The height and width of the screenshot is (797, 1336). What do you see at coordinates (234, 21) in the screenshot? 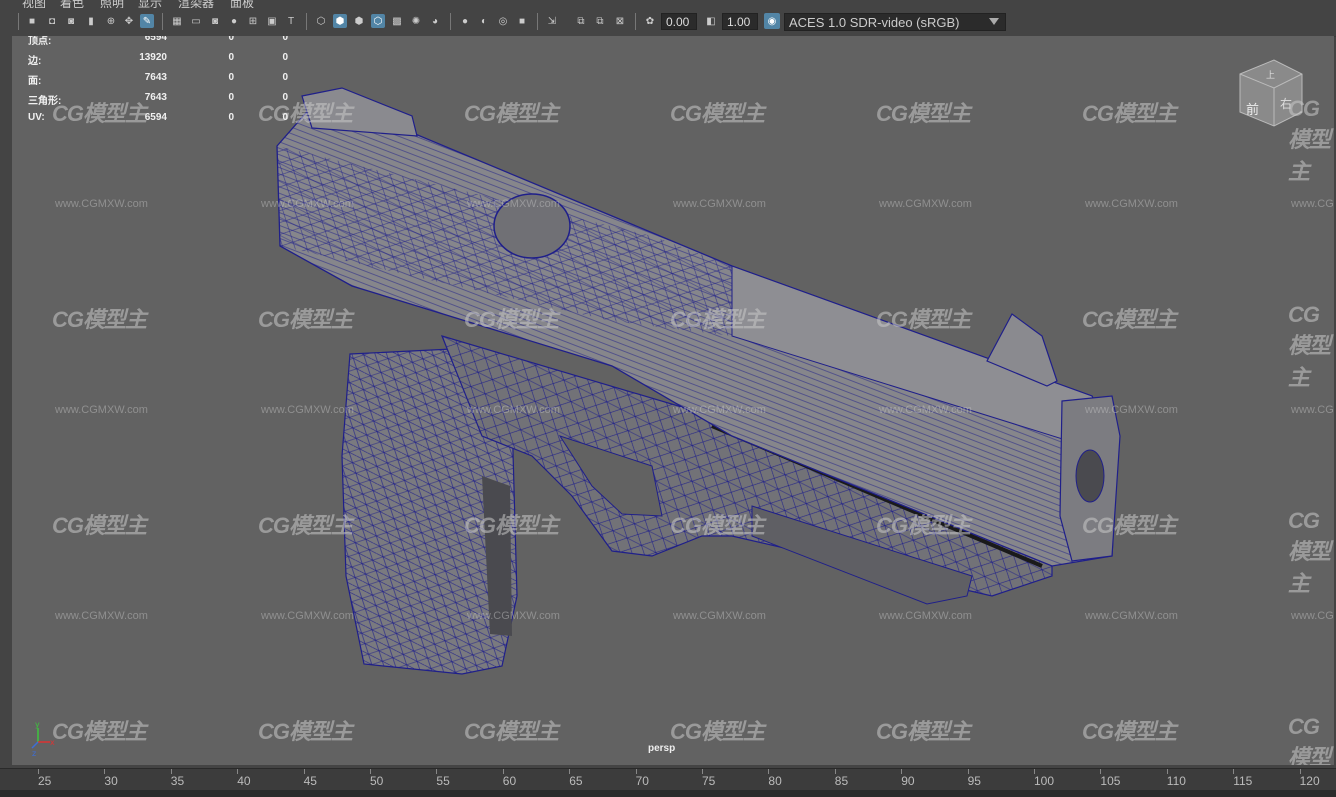
I see `gate-mask-icon: ●` at bounding box center [234, 21].